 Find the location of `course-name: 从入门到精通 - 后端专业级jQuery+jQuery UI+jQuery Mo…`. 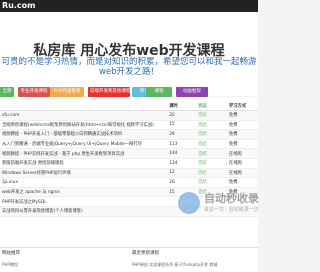

course-name: 从入门到精通 - 后端专业级jQuery+jQuery UI+jQuery Mo… is located at coordinates (84, 144).